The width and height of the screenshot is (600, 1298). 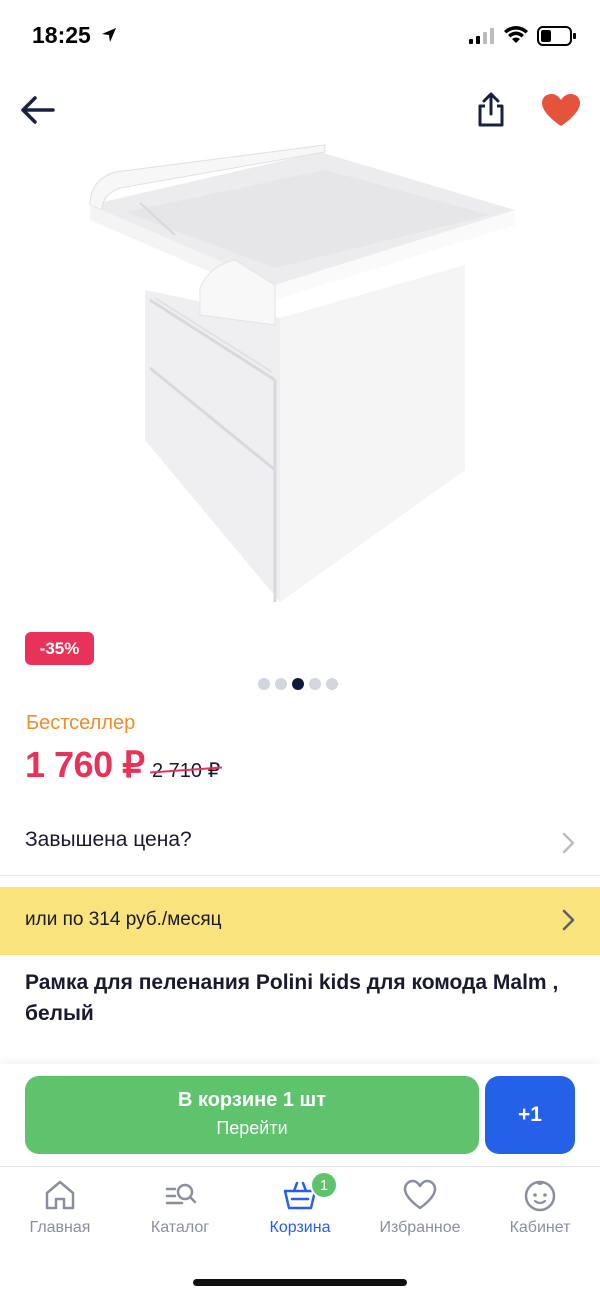 What do you see at coordinates (481, 36) in the screenshot?
I see `signal-icon` at bounding box center [481, 36].